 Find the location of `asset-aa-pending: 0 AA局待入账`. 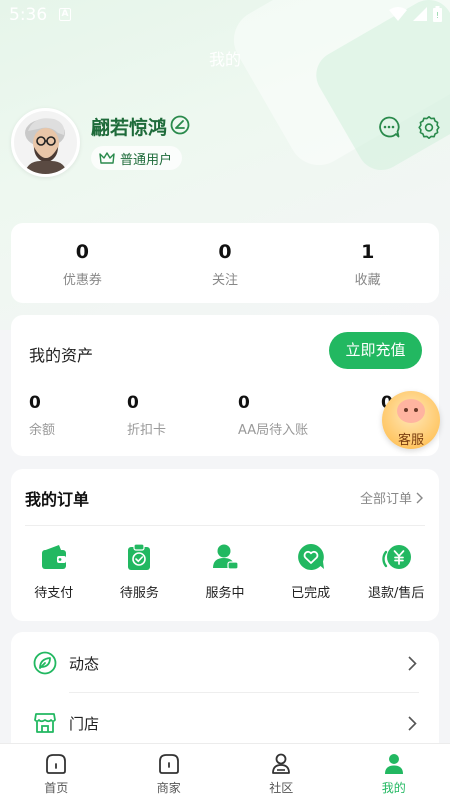

asset-aa-pending: 0 AA局待入账 is located at coordinates (273, 415).